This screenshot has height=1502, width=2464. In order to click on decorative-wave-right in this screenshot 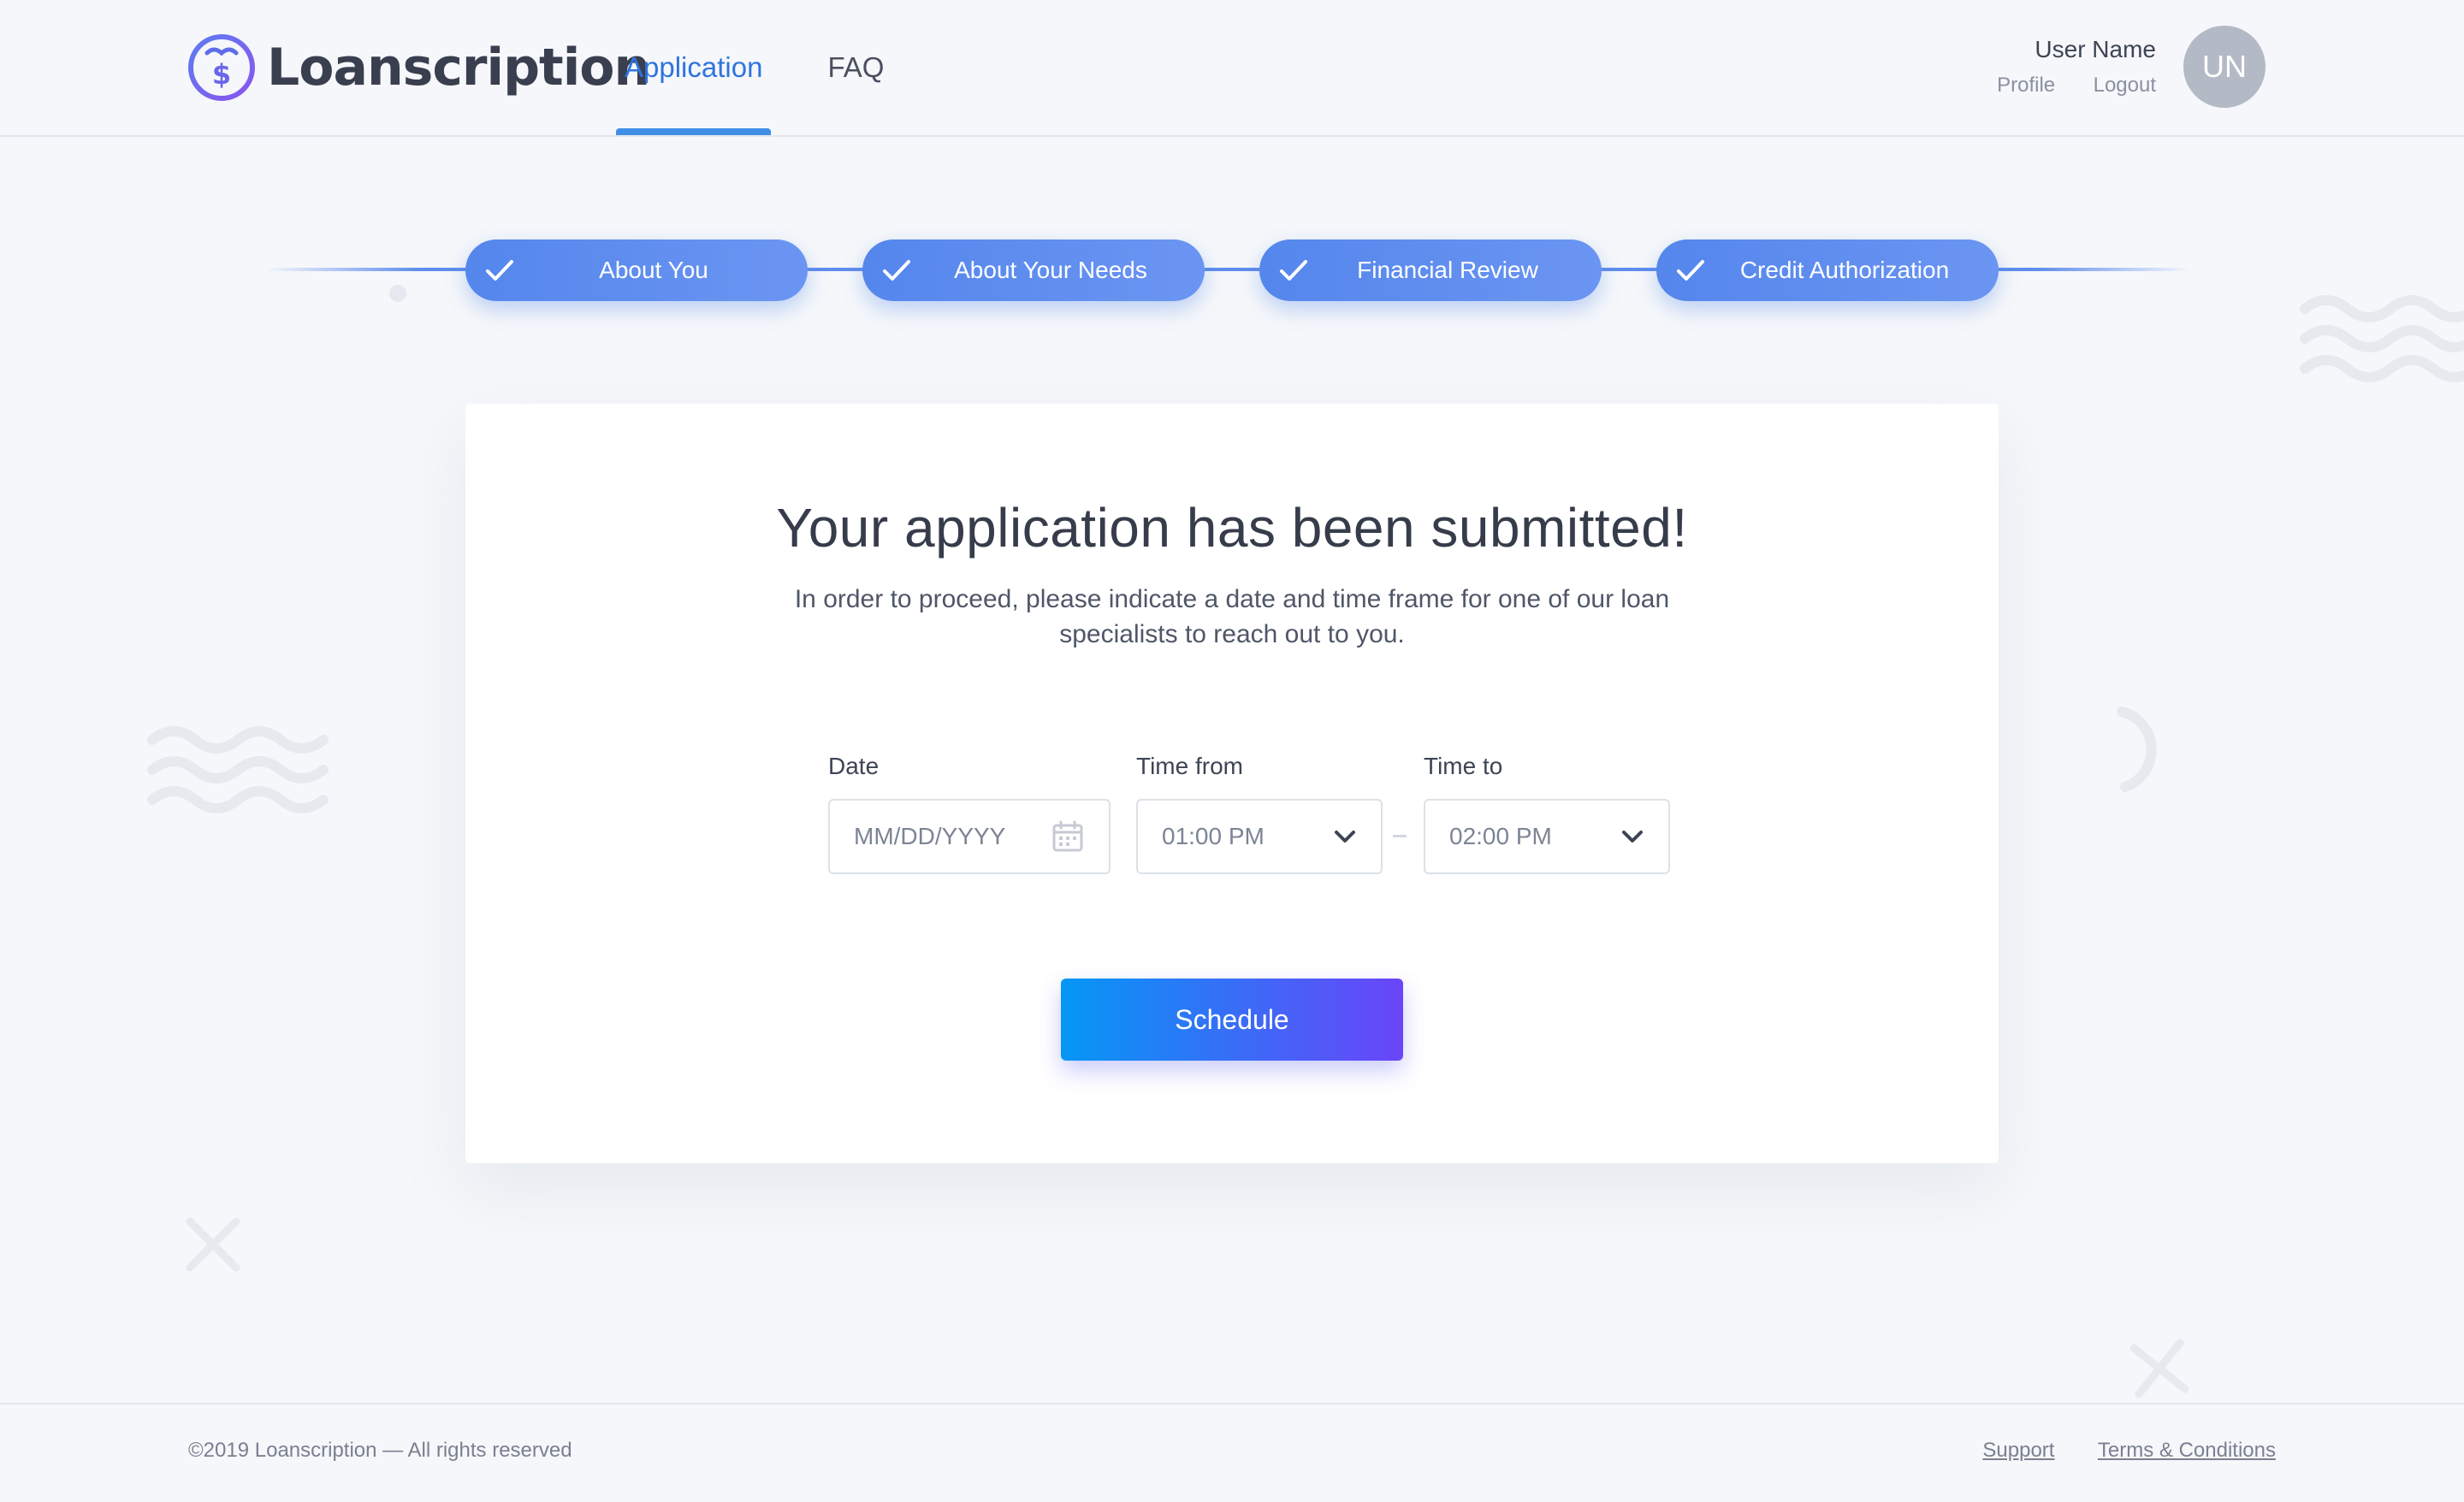, I will do `click(2382, 338)`.